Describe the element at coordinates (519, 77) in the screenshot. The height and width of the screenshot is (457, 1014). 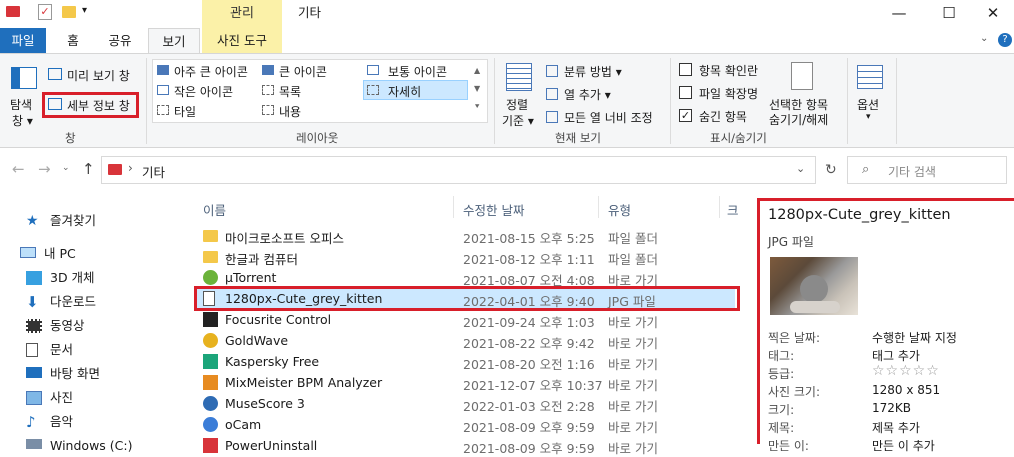
I see `sort-by-icon` at that location.